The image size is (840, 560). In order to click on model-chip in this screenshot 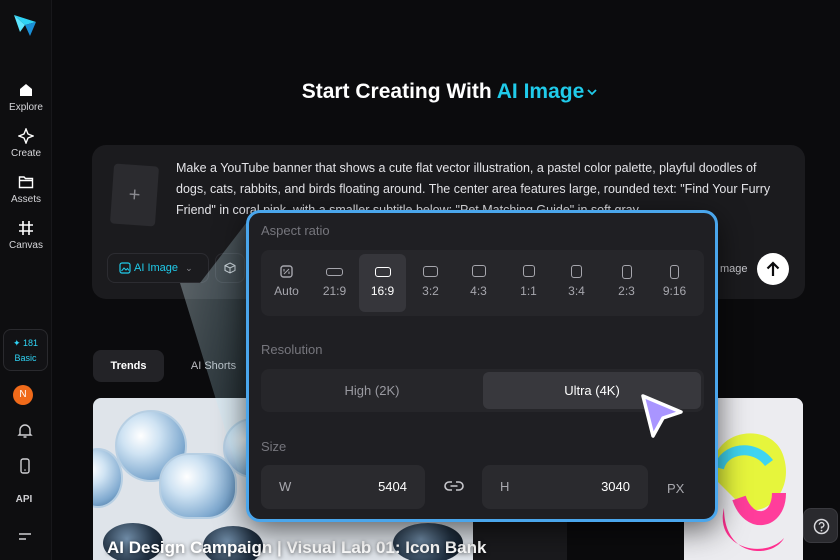, I will do `click(230, 268)`.